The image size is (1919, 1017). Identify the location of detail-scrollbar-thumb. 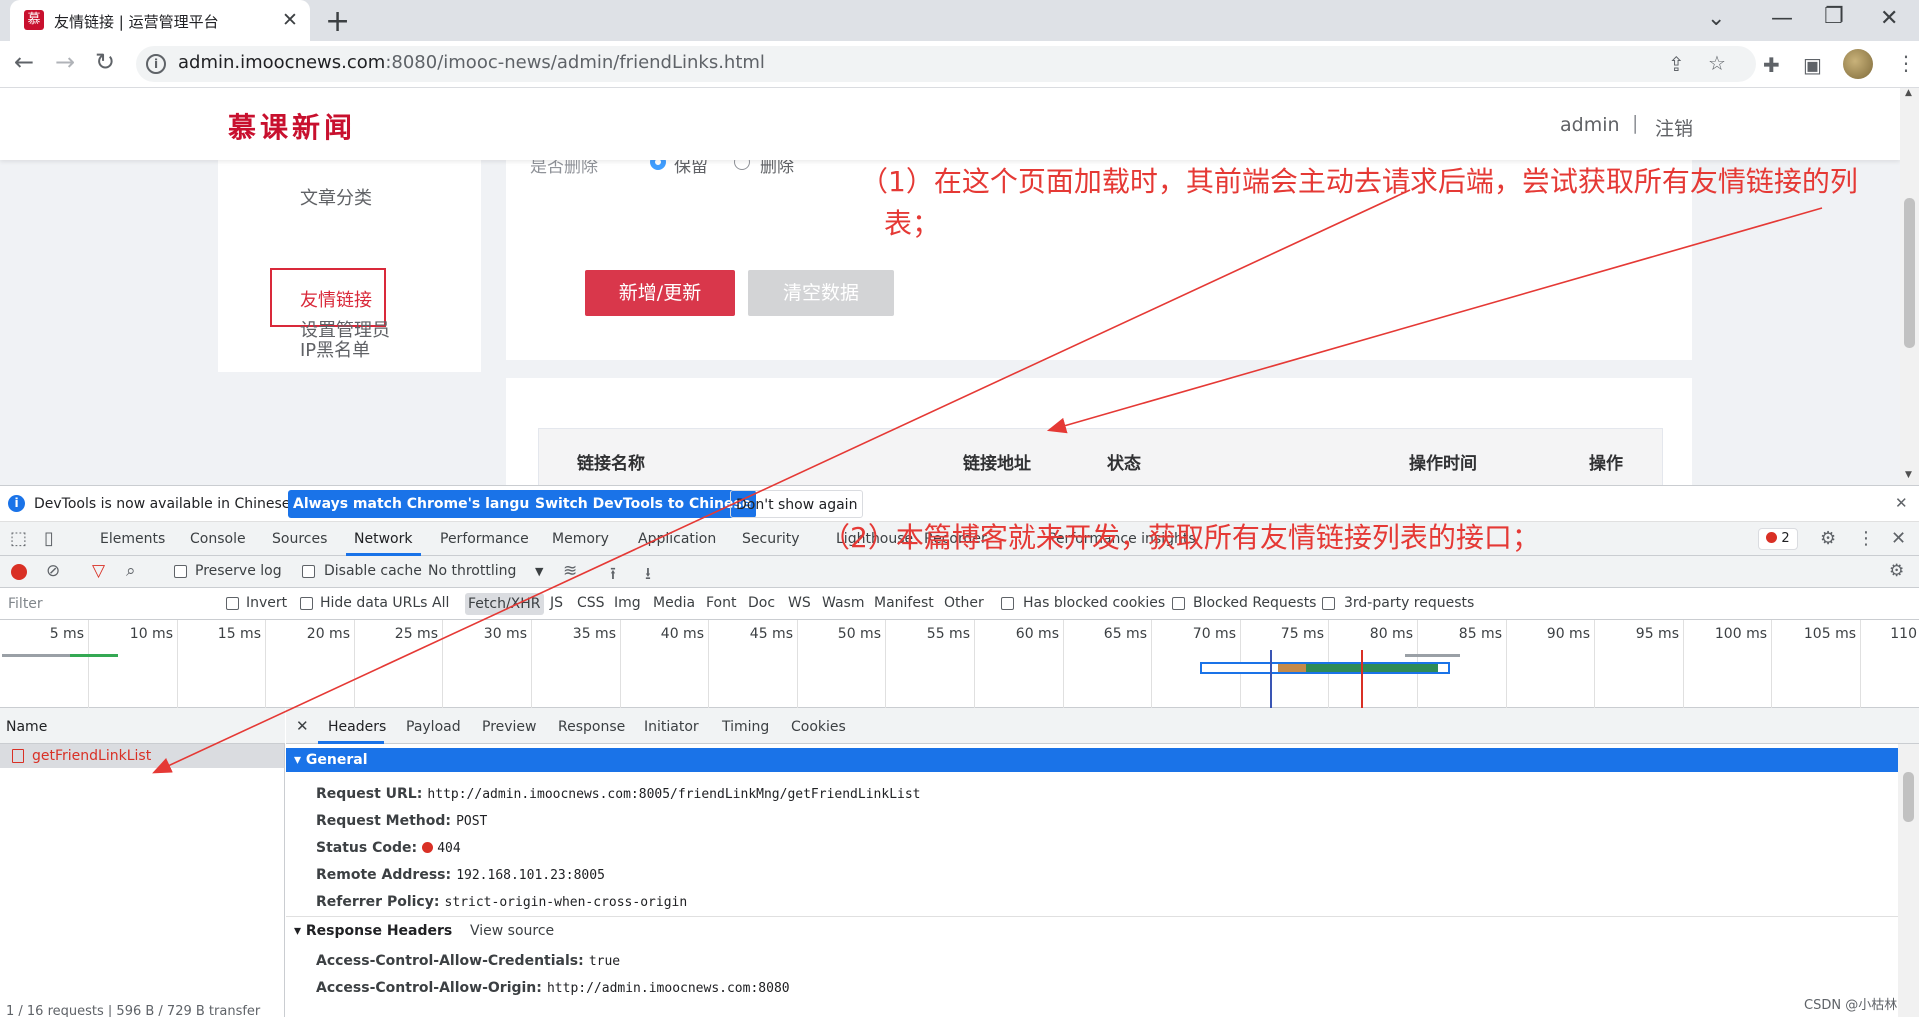
(1908, 797).